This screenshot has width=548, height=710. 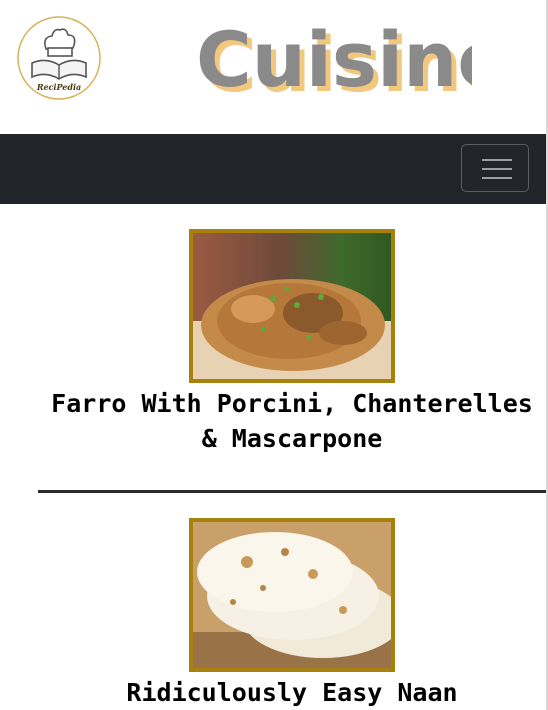 What do you see at coordinates (292, 491) in the screenshot?
I see `recipe-divider` at bounding box center [292, 491].